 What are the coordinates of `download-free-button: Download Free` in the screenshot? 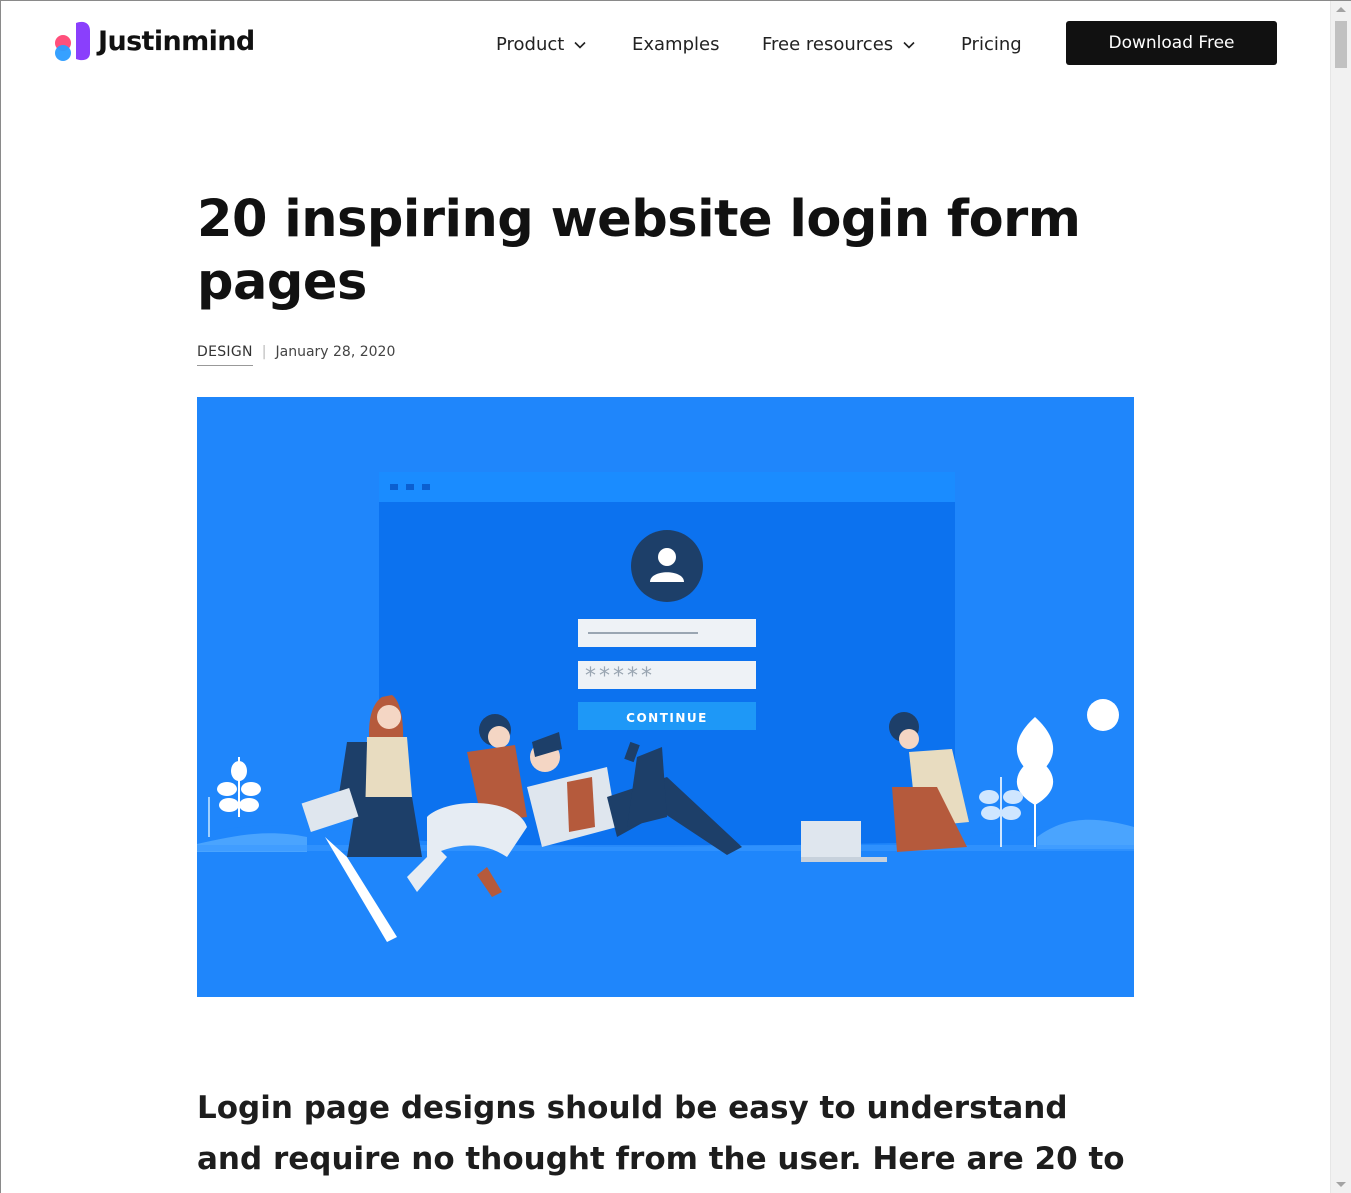 It's located at (1171, 43).